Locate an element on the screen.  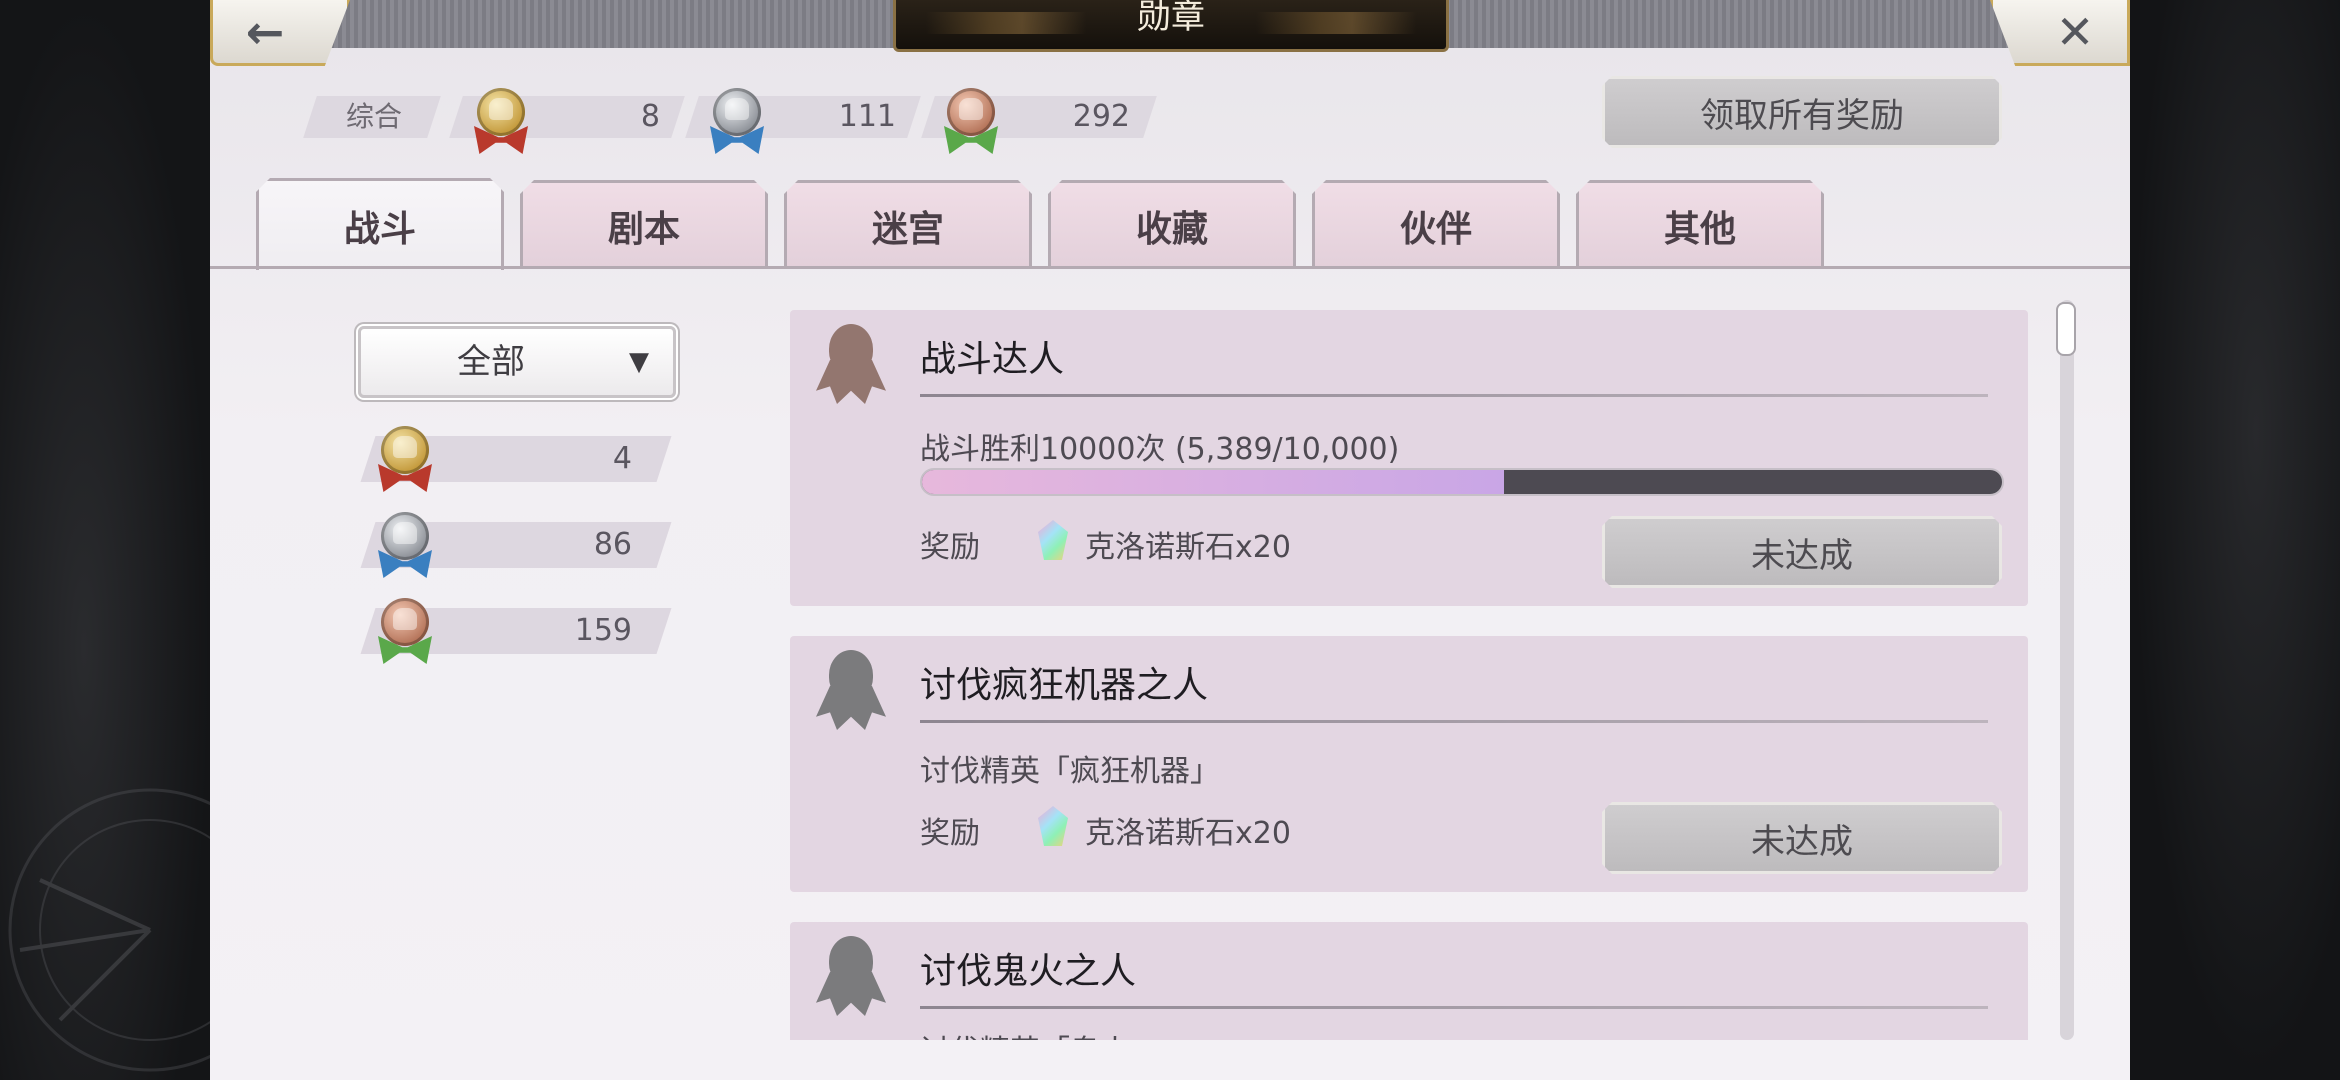
achievement-description: 讨伐精英「鬼火」 is located at coordinates (1040, 1033).